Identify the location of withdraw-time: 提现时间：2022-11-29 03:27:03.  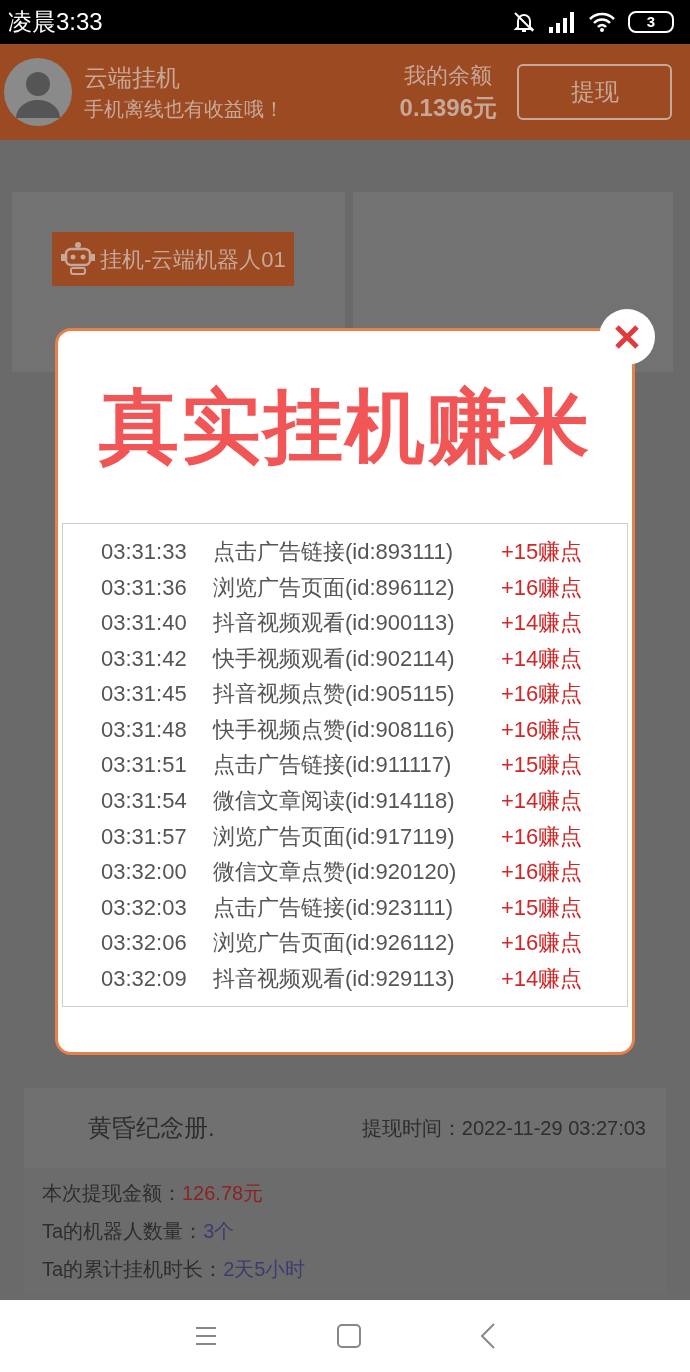
(503, 1128).